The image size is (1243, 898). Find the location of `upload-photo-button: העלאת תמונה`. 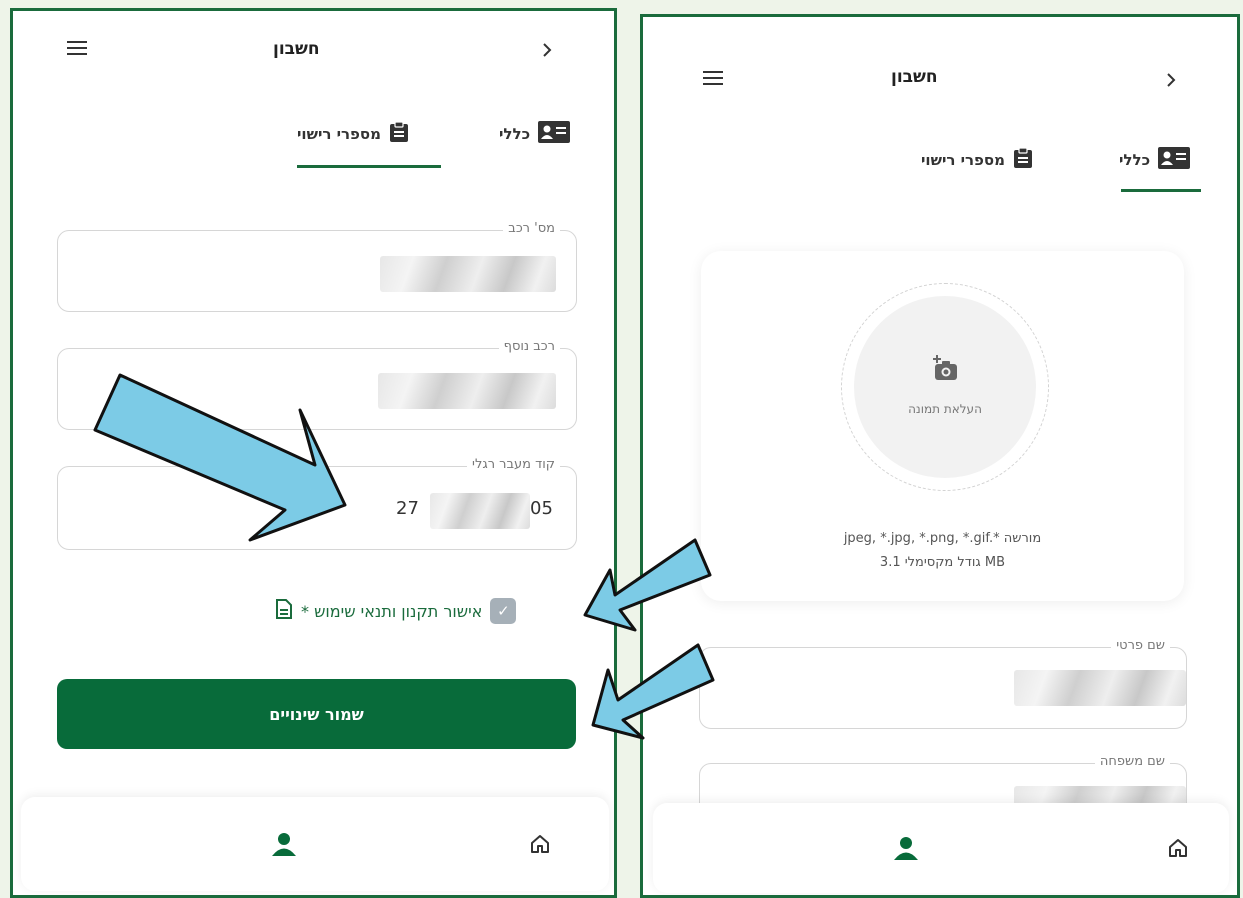

upload-photo-button: העלאת תמונה is located at coordinates (945, 387).